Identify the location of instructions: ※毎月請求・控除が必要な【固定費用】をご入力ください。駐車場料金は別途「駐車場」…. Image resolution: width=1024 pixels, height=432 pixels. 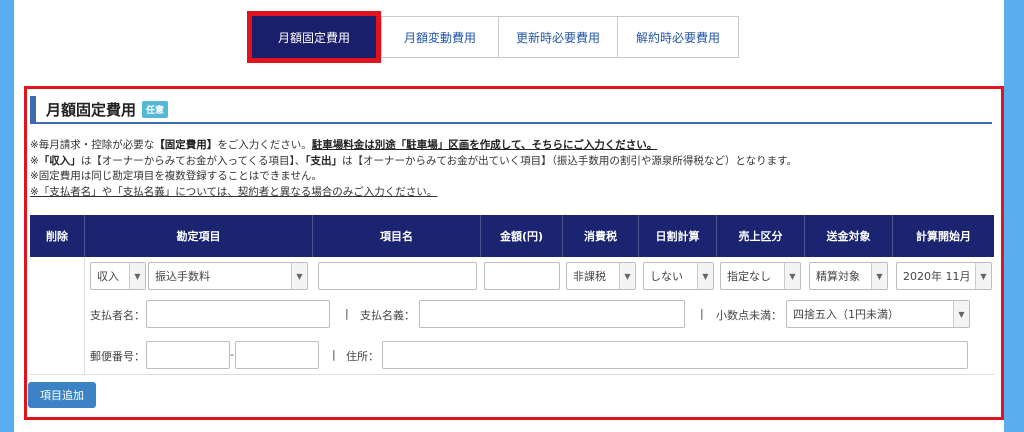
(511, 169).